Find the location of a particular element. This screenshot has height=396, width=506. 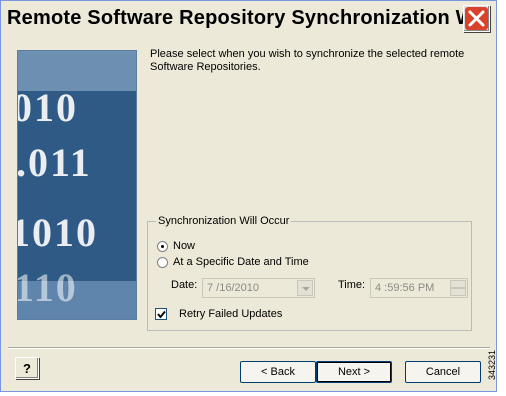

close-icon is located at coordinates (476, 18).